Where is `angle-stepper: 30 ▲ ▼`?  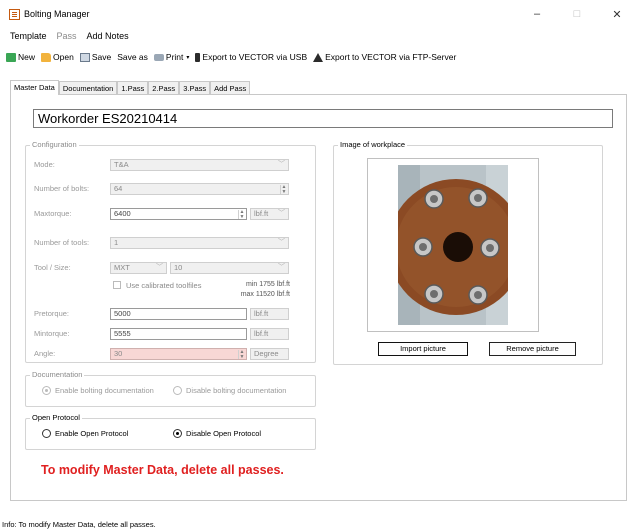
angle-stepper: 30 ▲ ▼ is located at coordinates (178, 354).